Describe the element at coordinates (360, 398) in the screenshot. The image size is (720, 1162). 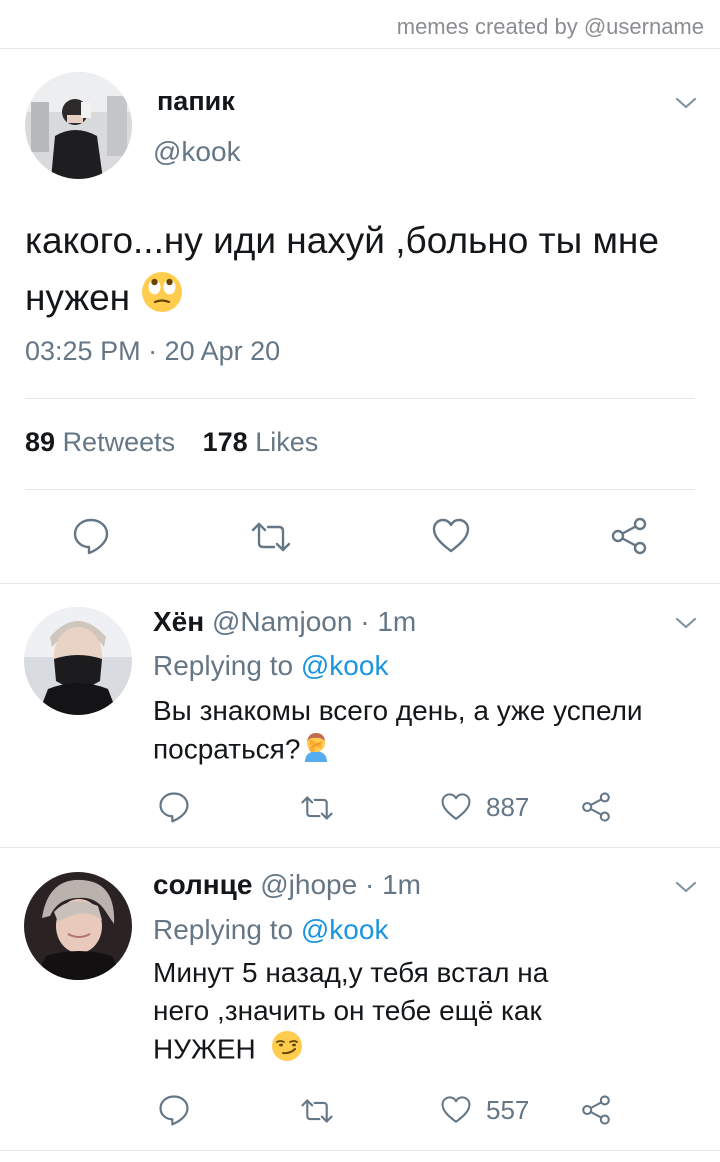
I see `stats-top-divider` at that location.